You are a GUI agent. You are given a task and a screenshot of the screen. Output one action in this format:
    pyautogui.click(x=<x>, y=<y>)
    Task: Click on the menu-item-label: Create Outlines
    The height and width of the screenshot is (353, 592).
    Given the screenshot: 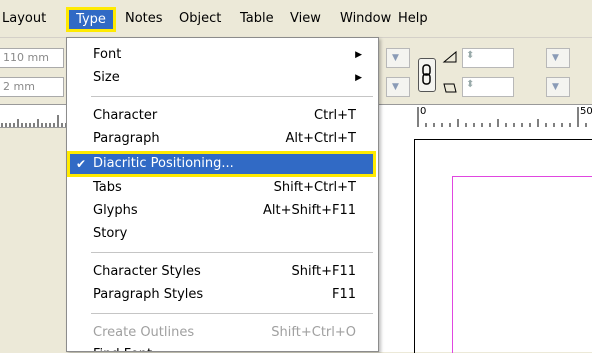 What is the action you would take?
    pyautogui.click(x=144, y=332)
    